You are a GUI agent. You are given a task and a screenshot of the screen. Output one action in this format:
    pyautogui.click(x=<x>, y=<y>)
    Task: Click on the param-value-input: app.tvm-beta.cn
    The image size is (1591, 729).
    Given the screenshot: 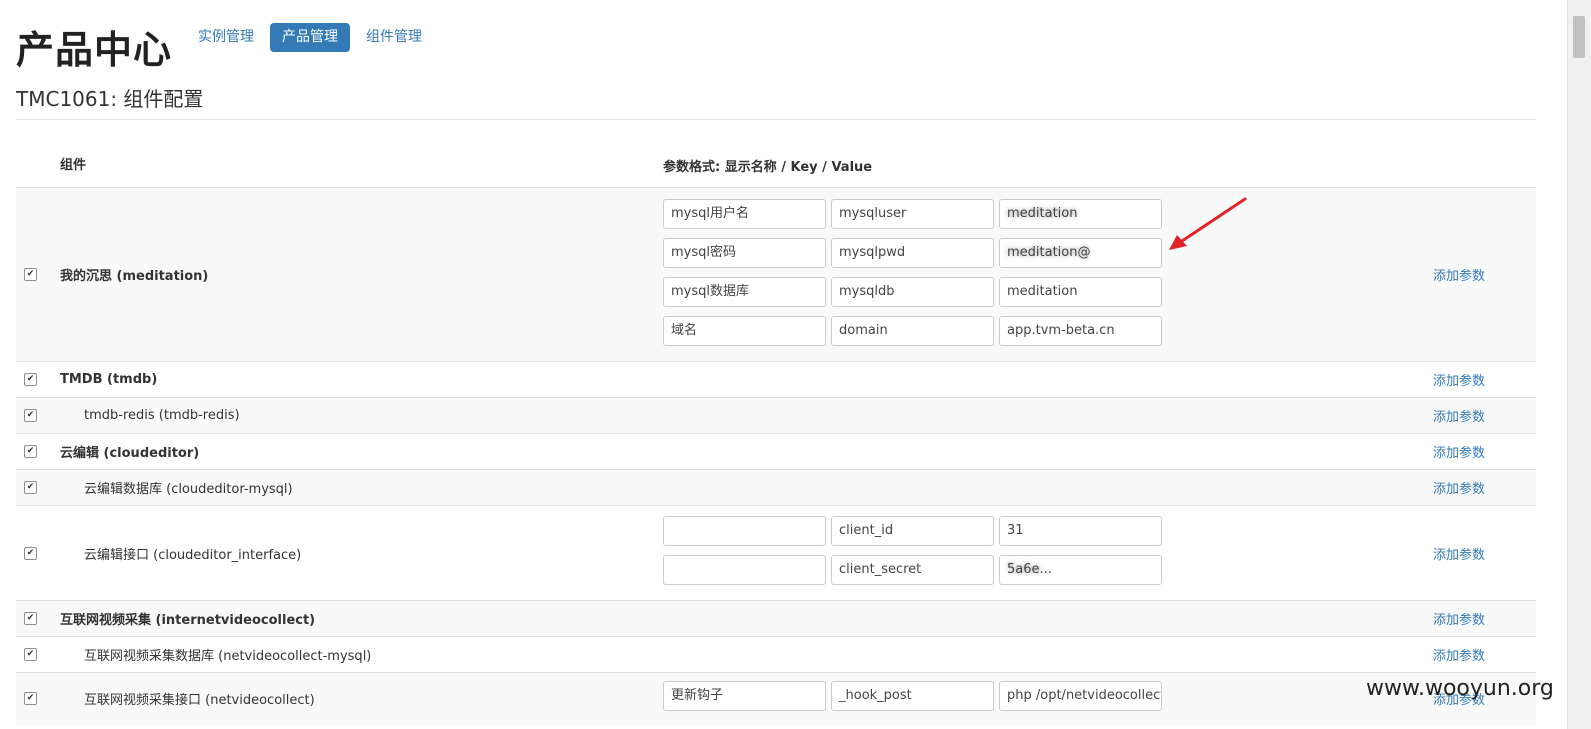 What is the action you would take?
    pyautogui.click(x=1080, y=330)
    